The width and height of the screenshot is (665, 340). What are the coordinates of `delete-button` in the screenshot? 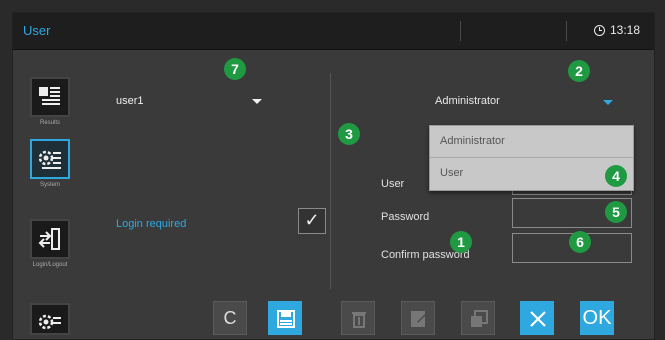 It's located at (358, 318).